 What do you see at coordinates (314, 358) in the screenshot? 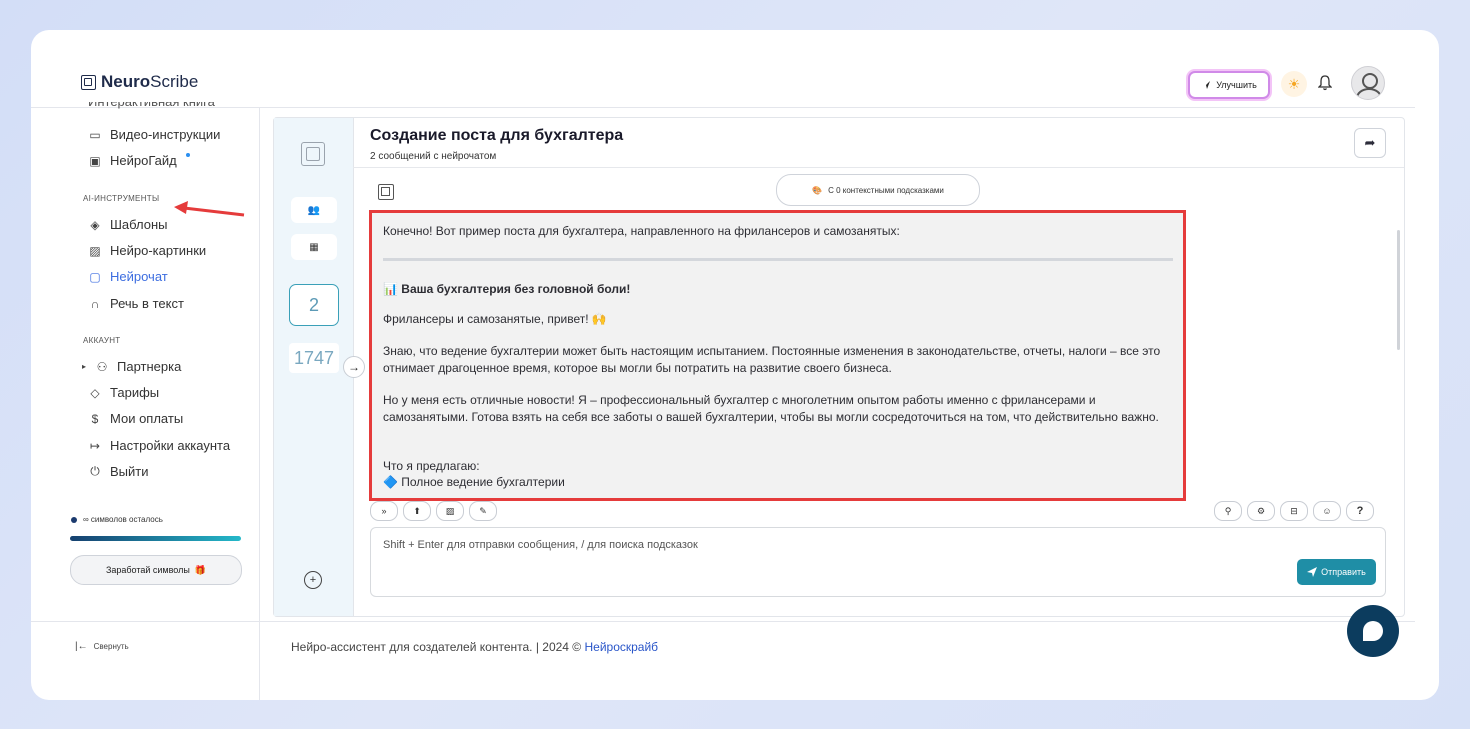
I see `token-count: 1747` at bounding box center [314, 358].